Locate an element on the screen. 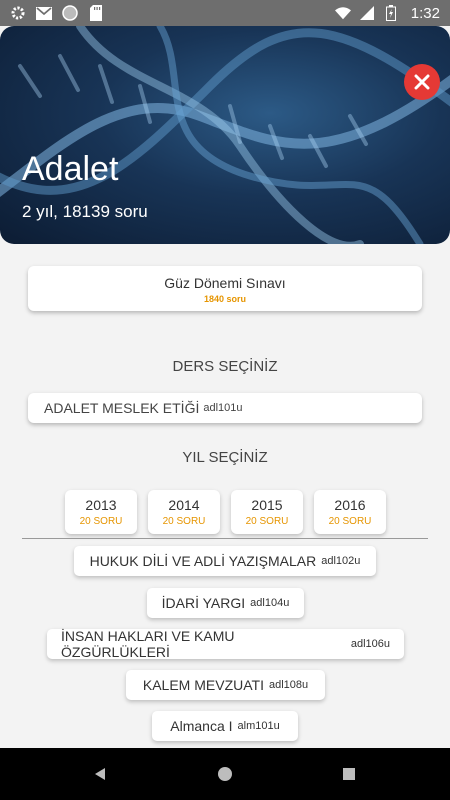 Image resolution: width=450 pixels, height=800 pixels. year-button-2014: 2014 20 SORU is located at coordinates (184, 512).